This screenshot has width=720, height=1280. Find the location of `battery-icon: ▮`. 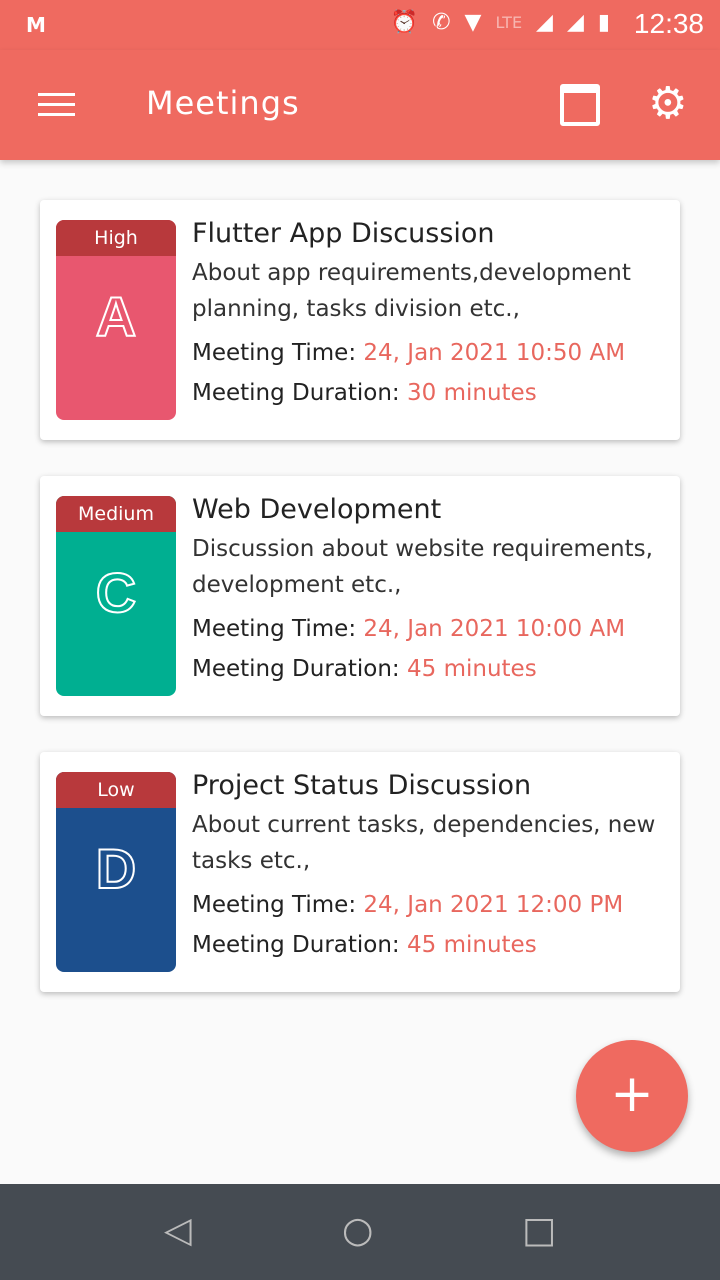

battery-icon: ▮ is located at coordinates (603, 22).